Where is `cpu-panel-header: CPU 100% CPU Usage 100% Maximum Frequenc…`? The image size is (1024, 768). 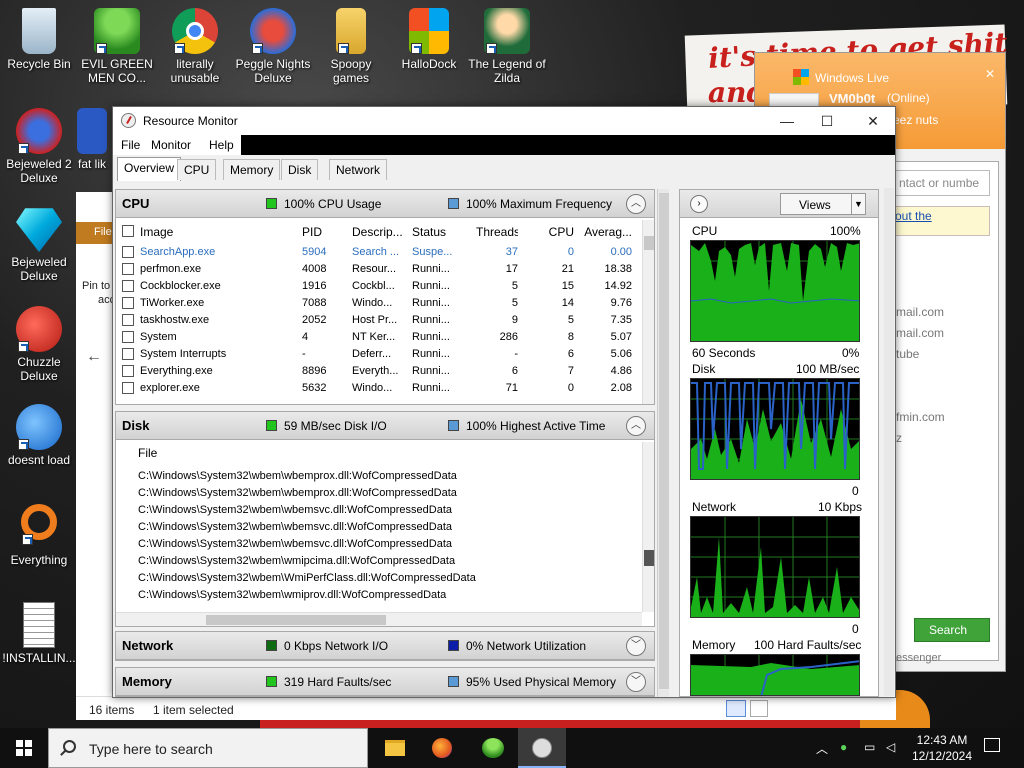
cpu-panel-header: CPU 100% CPU Usage 100% Maximum Frequenc… is located at coordinates (385, 204).